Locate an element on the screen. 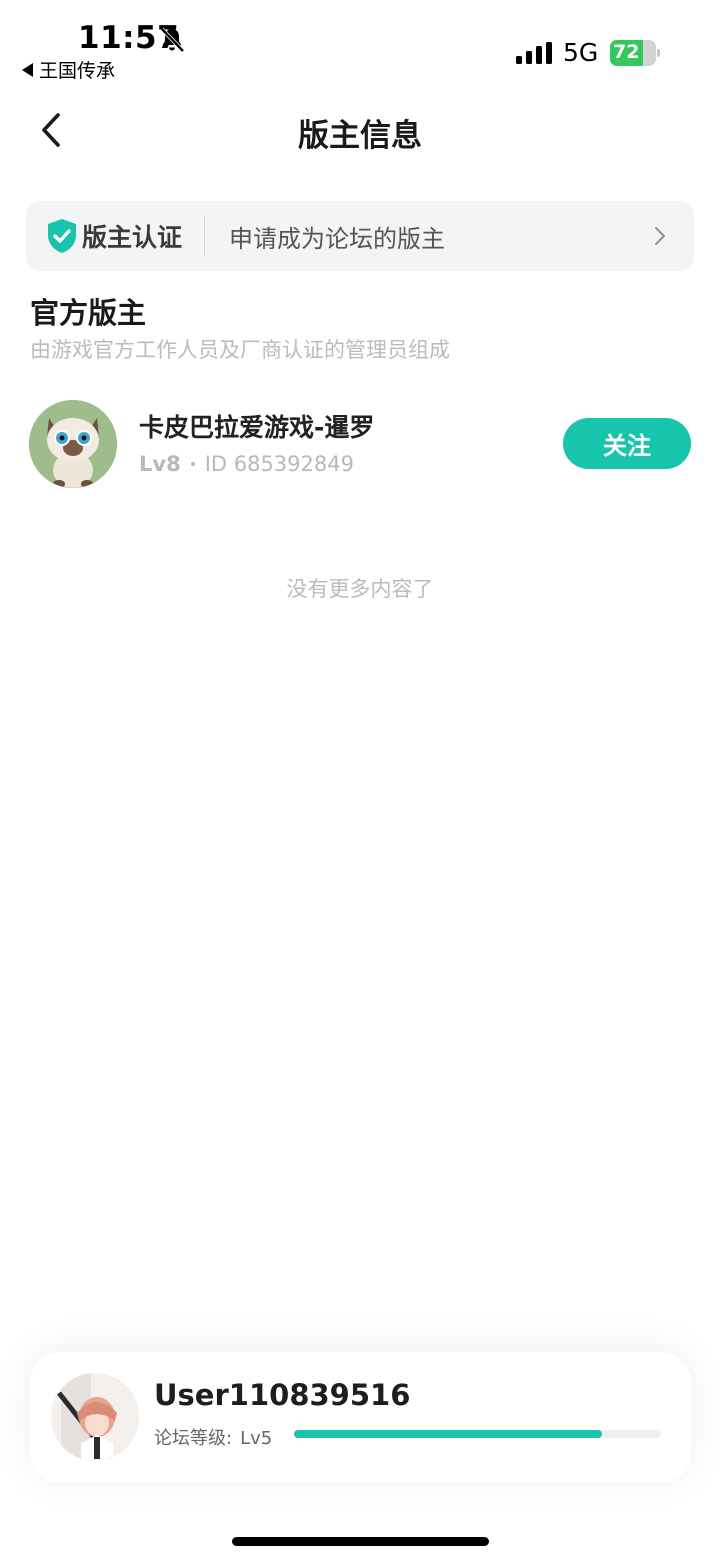  bell-muted-icon is located at coordinates (172, 40).